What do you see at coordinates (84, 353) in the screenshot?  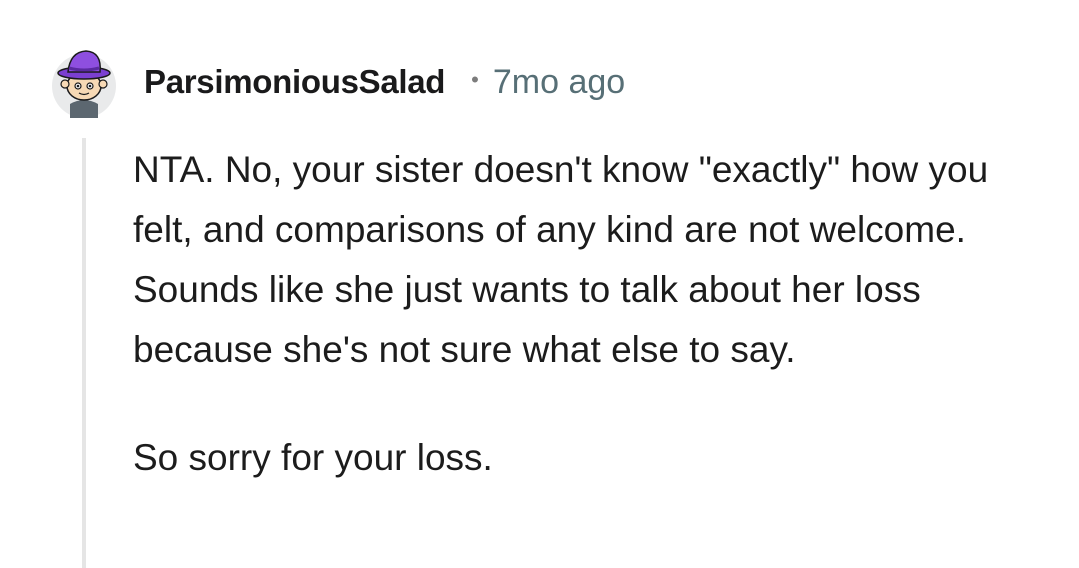 I see `thread-line` at bounding box center [84, 353].